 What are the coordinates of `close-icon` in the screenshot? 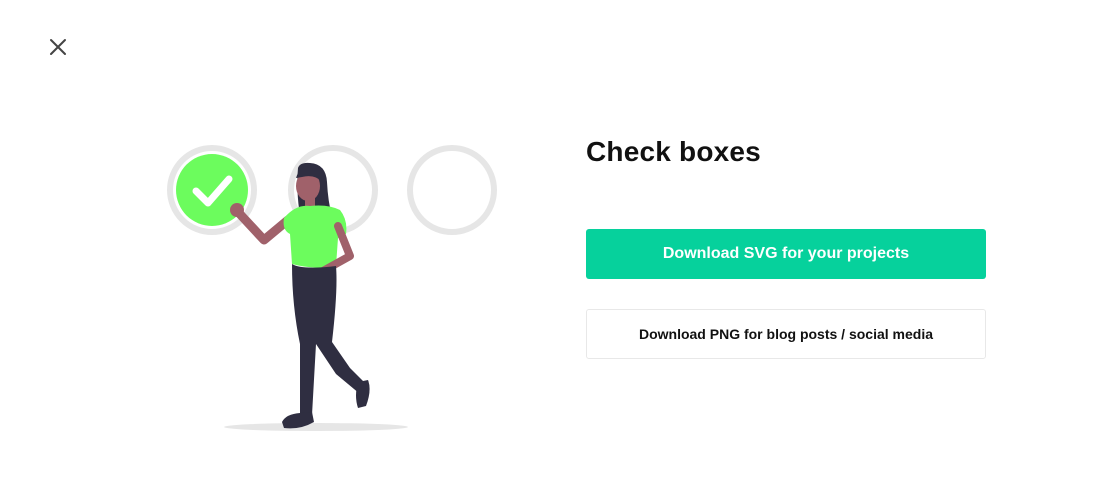 It's located at (58, 47).